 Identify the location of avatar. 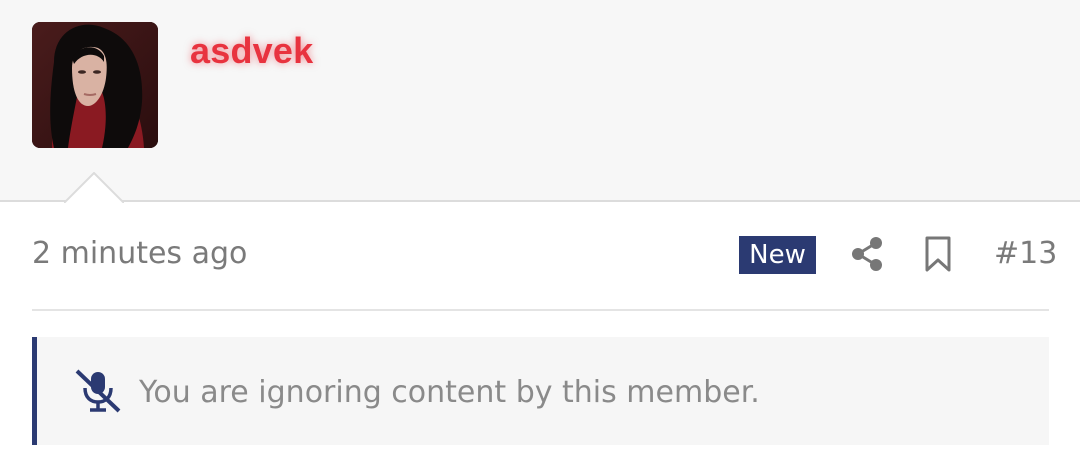
(95, 85).